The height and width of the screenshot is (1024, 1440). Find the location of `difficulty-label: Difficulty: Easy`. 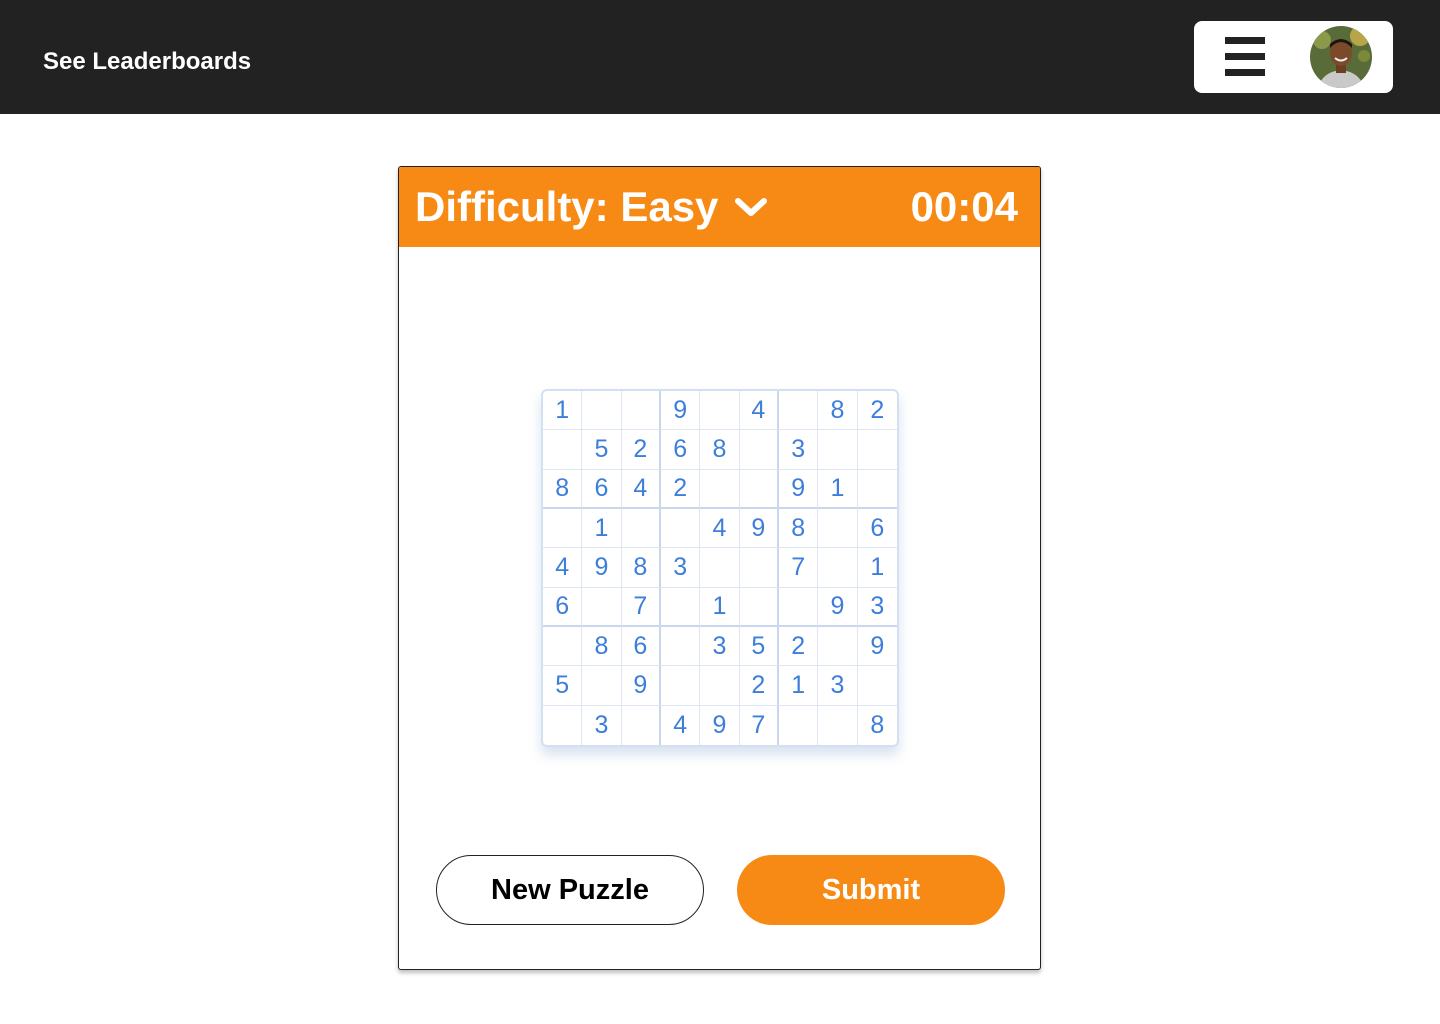

difficulty-label: Difficulty: Easy is located at coordinates (567, 206).